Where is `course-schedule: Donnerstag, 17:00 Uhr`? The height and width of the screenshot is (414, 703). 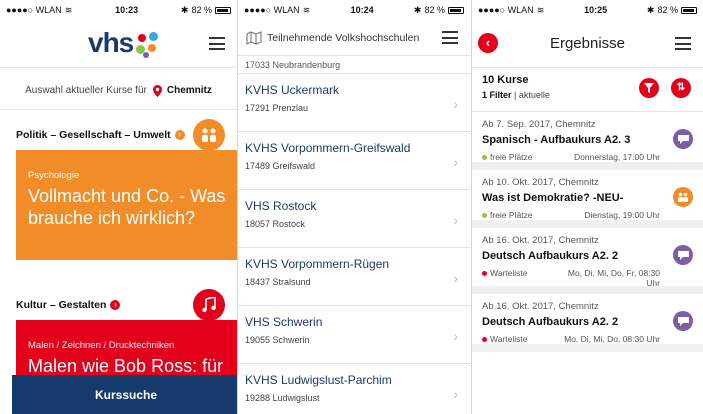
course-schedule: Donnerstag, 17:00 Uhr is located at coordinates (617, 157).